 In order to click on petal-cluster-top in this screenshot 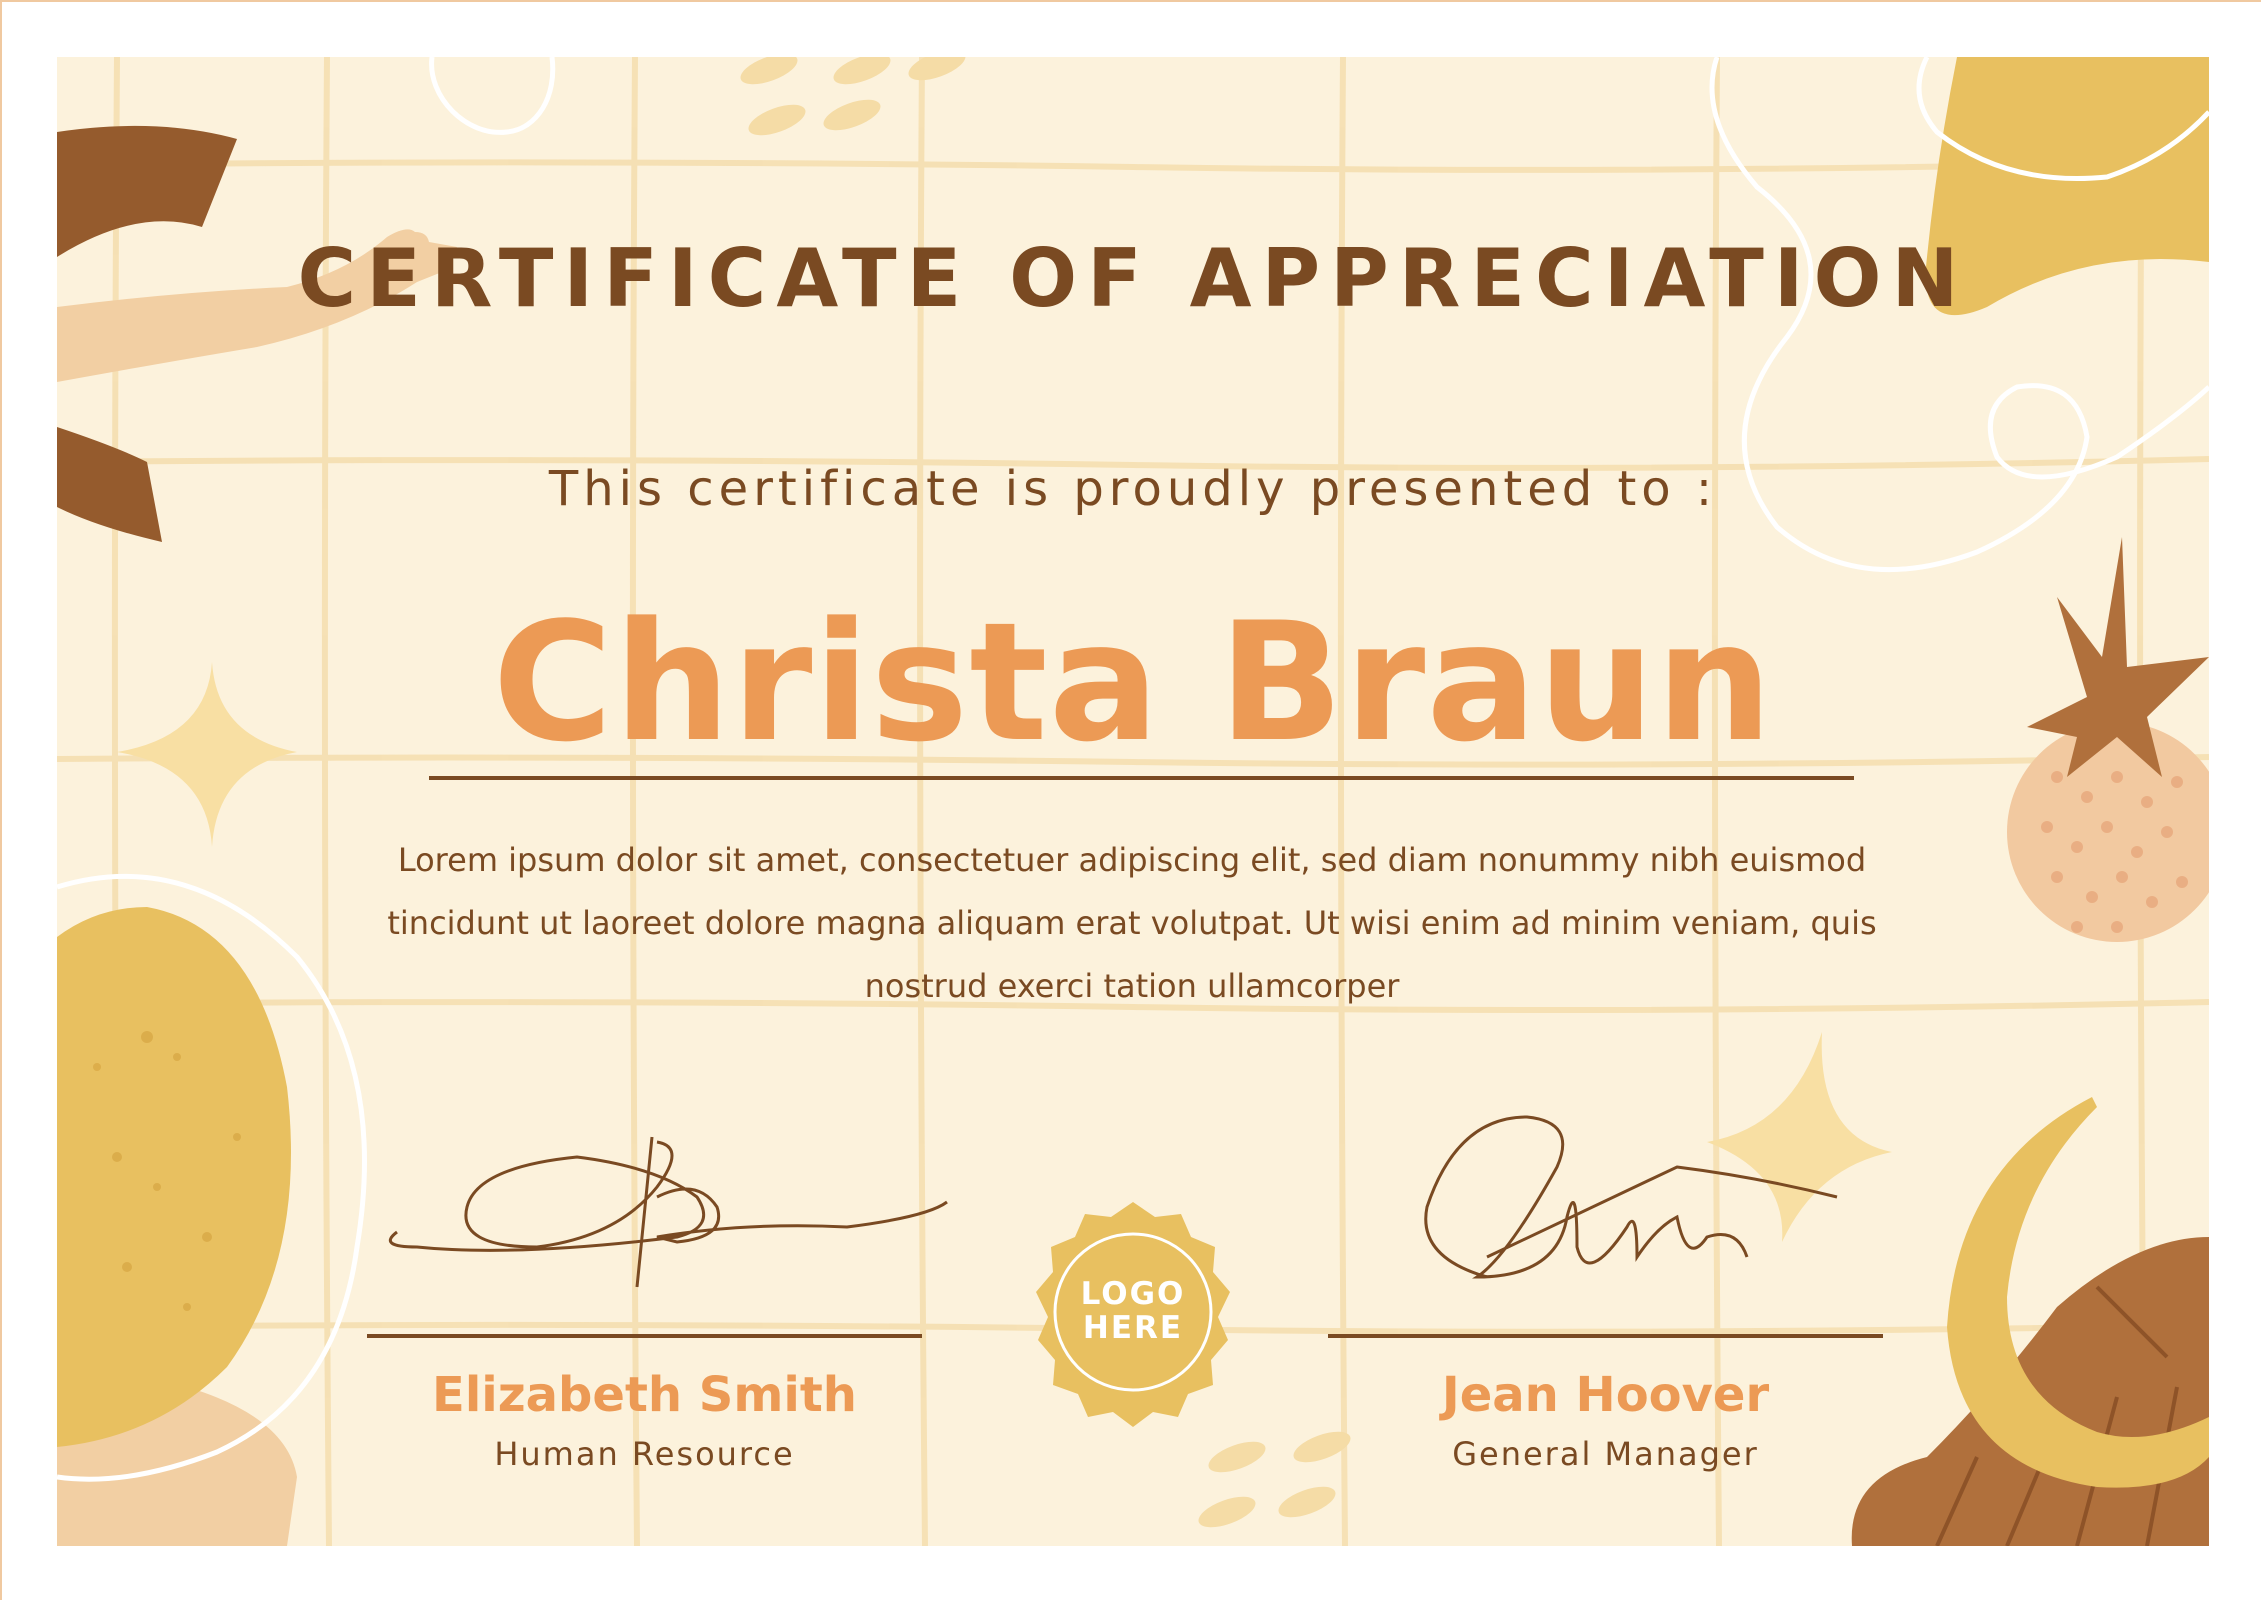, I will do `click(853, 96)`.